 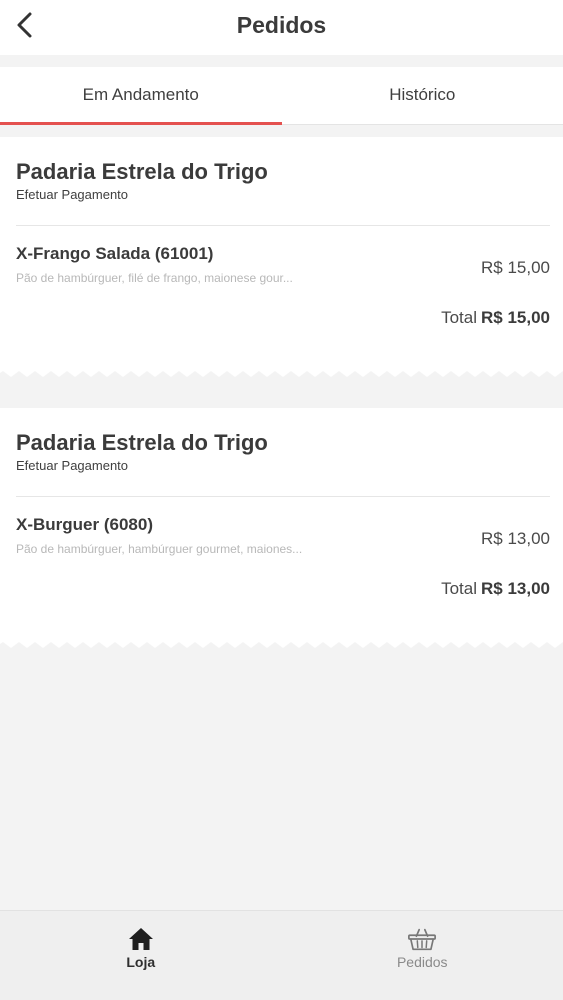 What do you see at coordinates (422, 939) in the screenshot?
I see `basket-icon` at bounding box center [422, 939].